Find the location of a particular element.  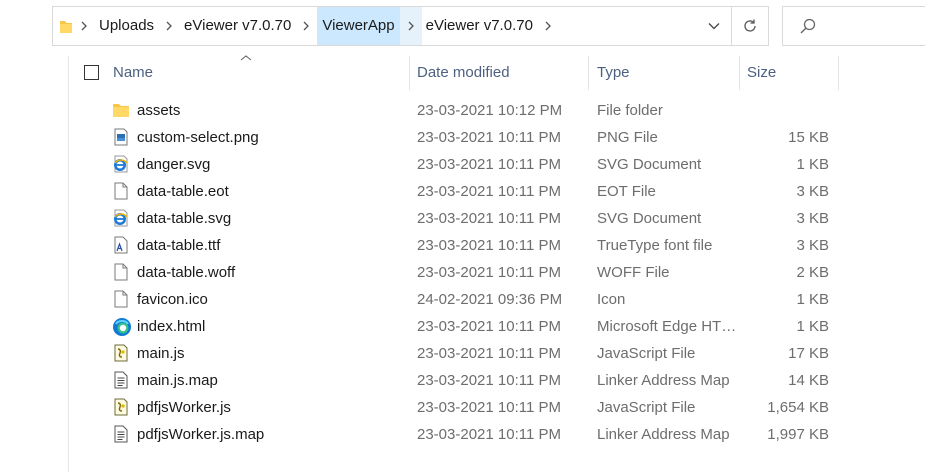

edge-icon is located at coordinates (121, 326).